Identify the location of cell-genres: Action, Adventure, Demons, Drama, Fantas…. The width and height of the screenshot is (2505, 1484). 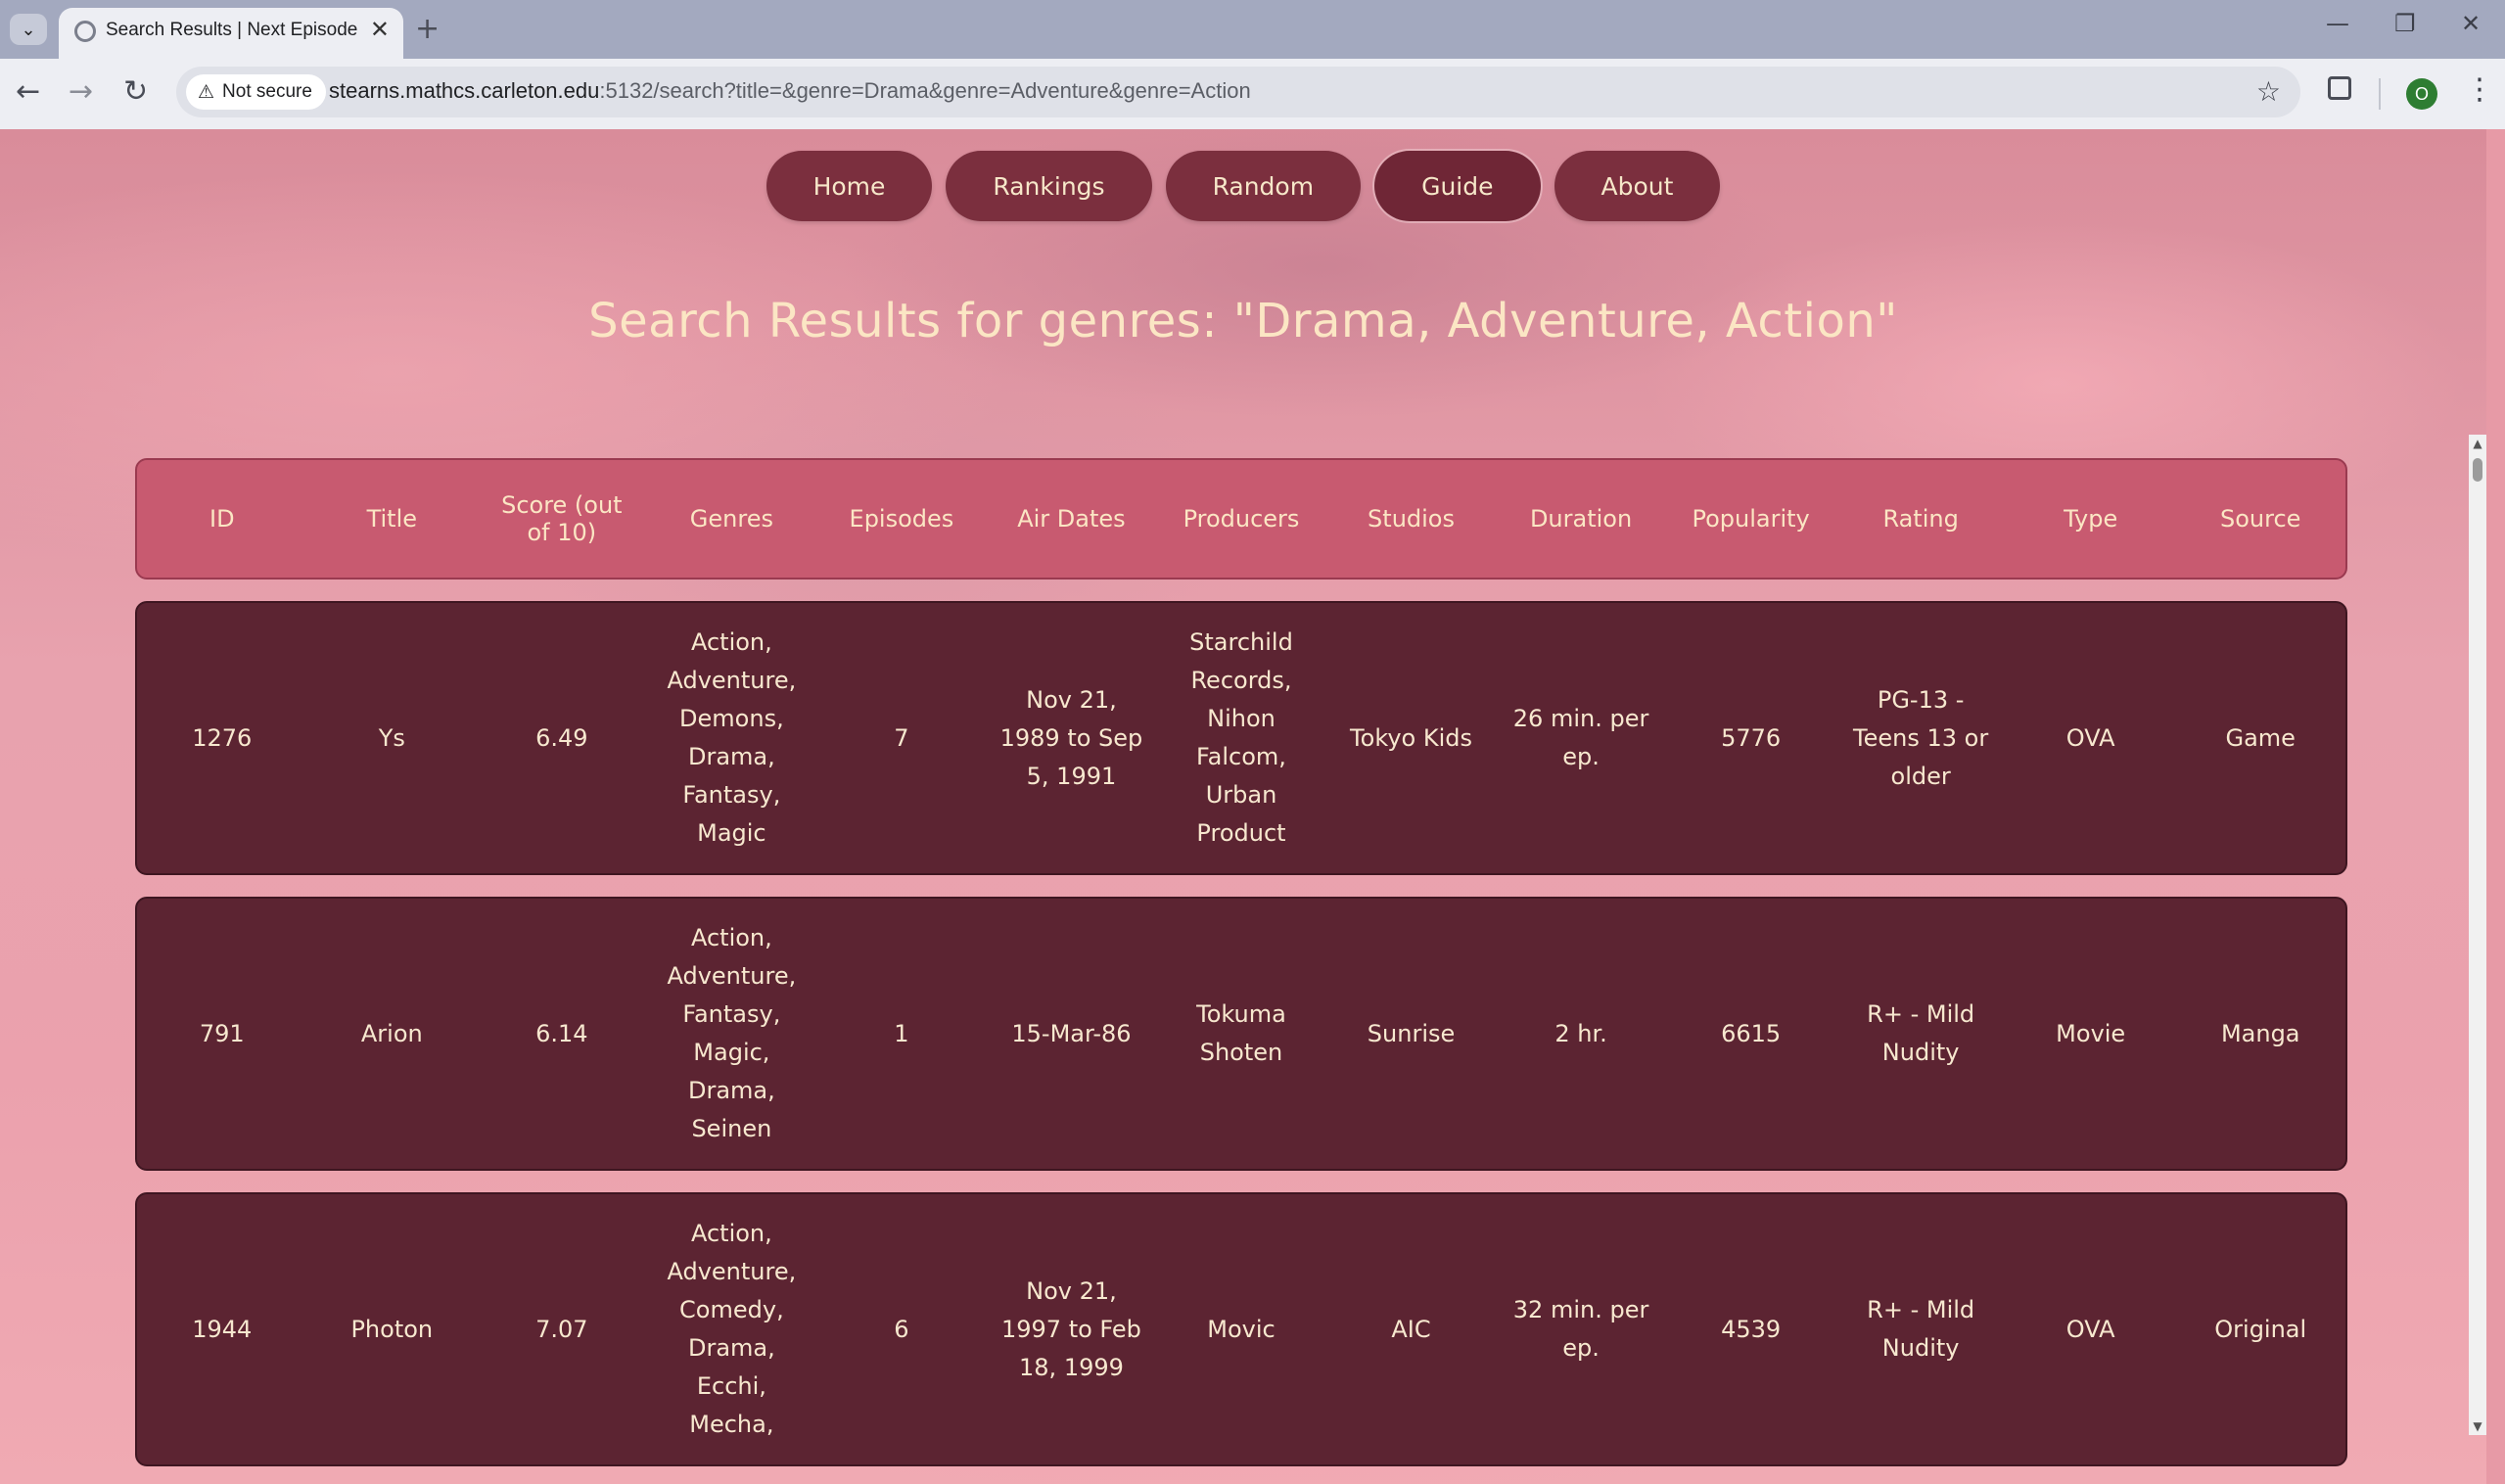
(732, 737).